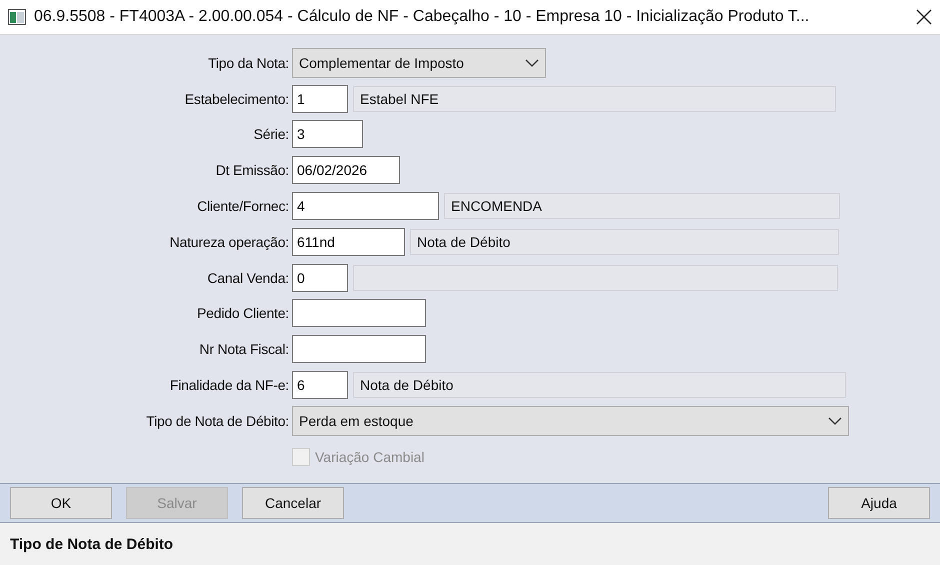 Image resolution: width=940 pixels, height=565 pixels. Describe the element at coordinates (320, 98) in the screenshot. I see `input-field: 1` at that location.